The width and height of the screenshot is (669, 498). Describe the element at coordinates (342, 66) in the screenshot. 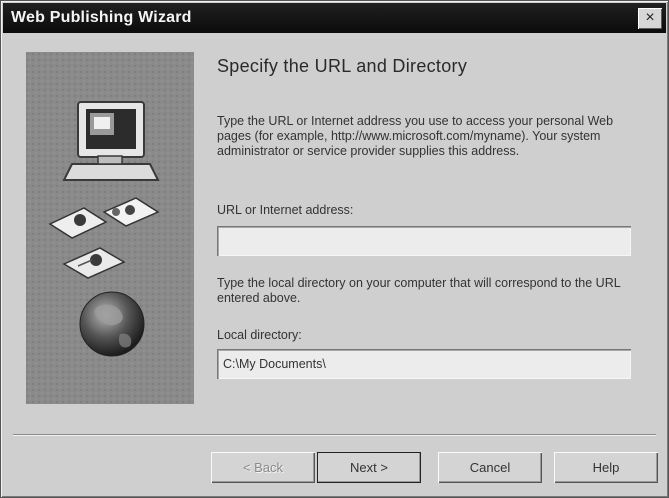

I see `page-heading: Specify the URL and Directory` at that location.